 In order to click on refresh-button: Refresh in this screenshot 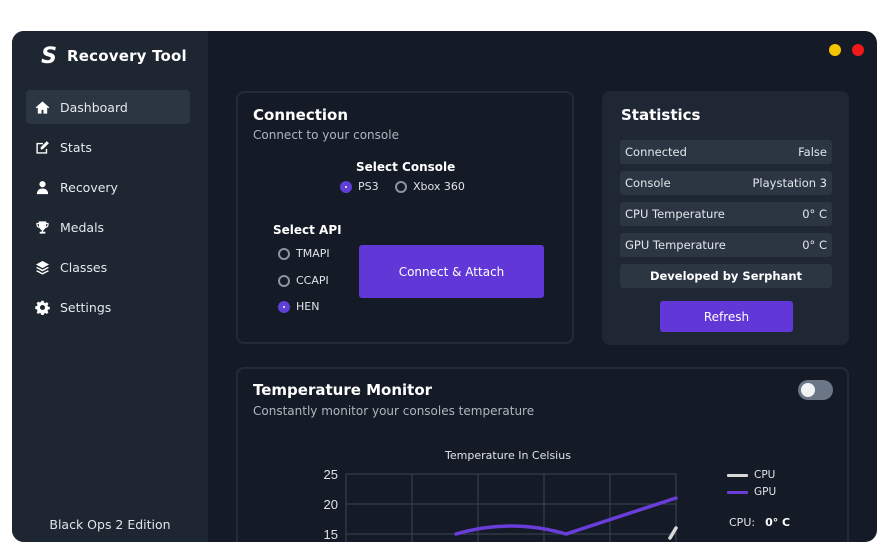, I will do `click(726, 316)`.